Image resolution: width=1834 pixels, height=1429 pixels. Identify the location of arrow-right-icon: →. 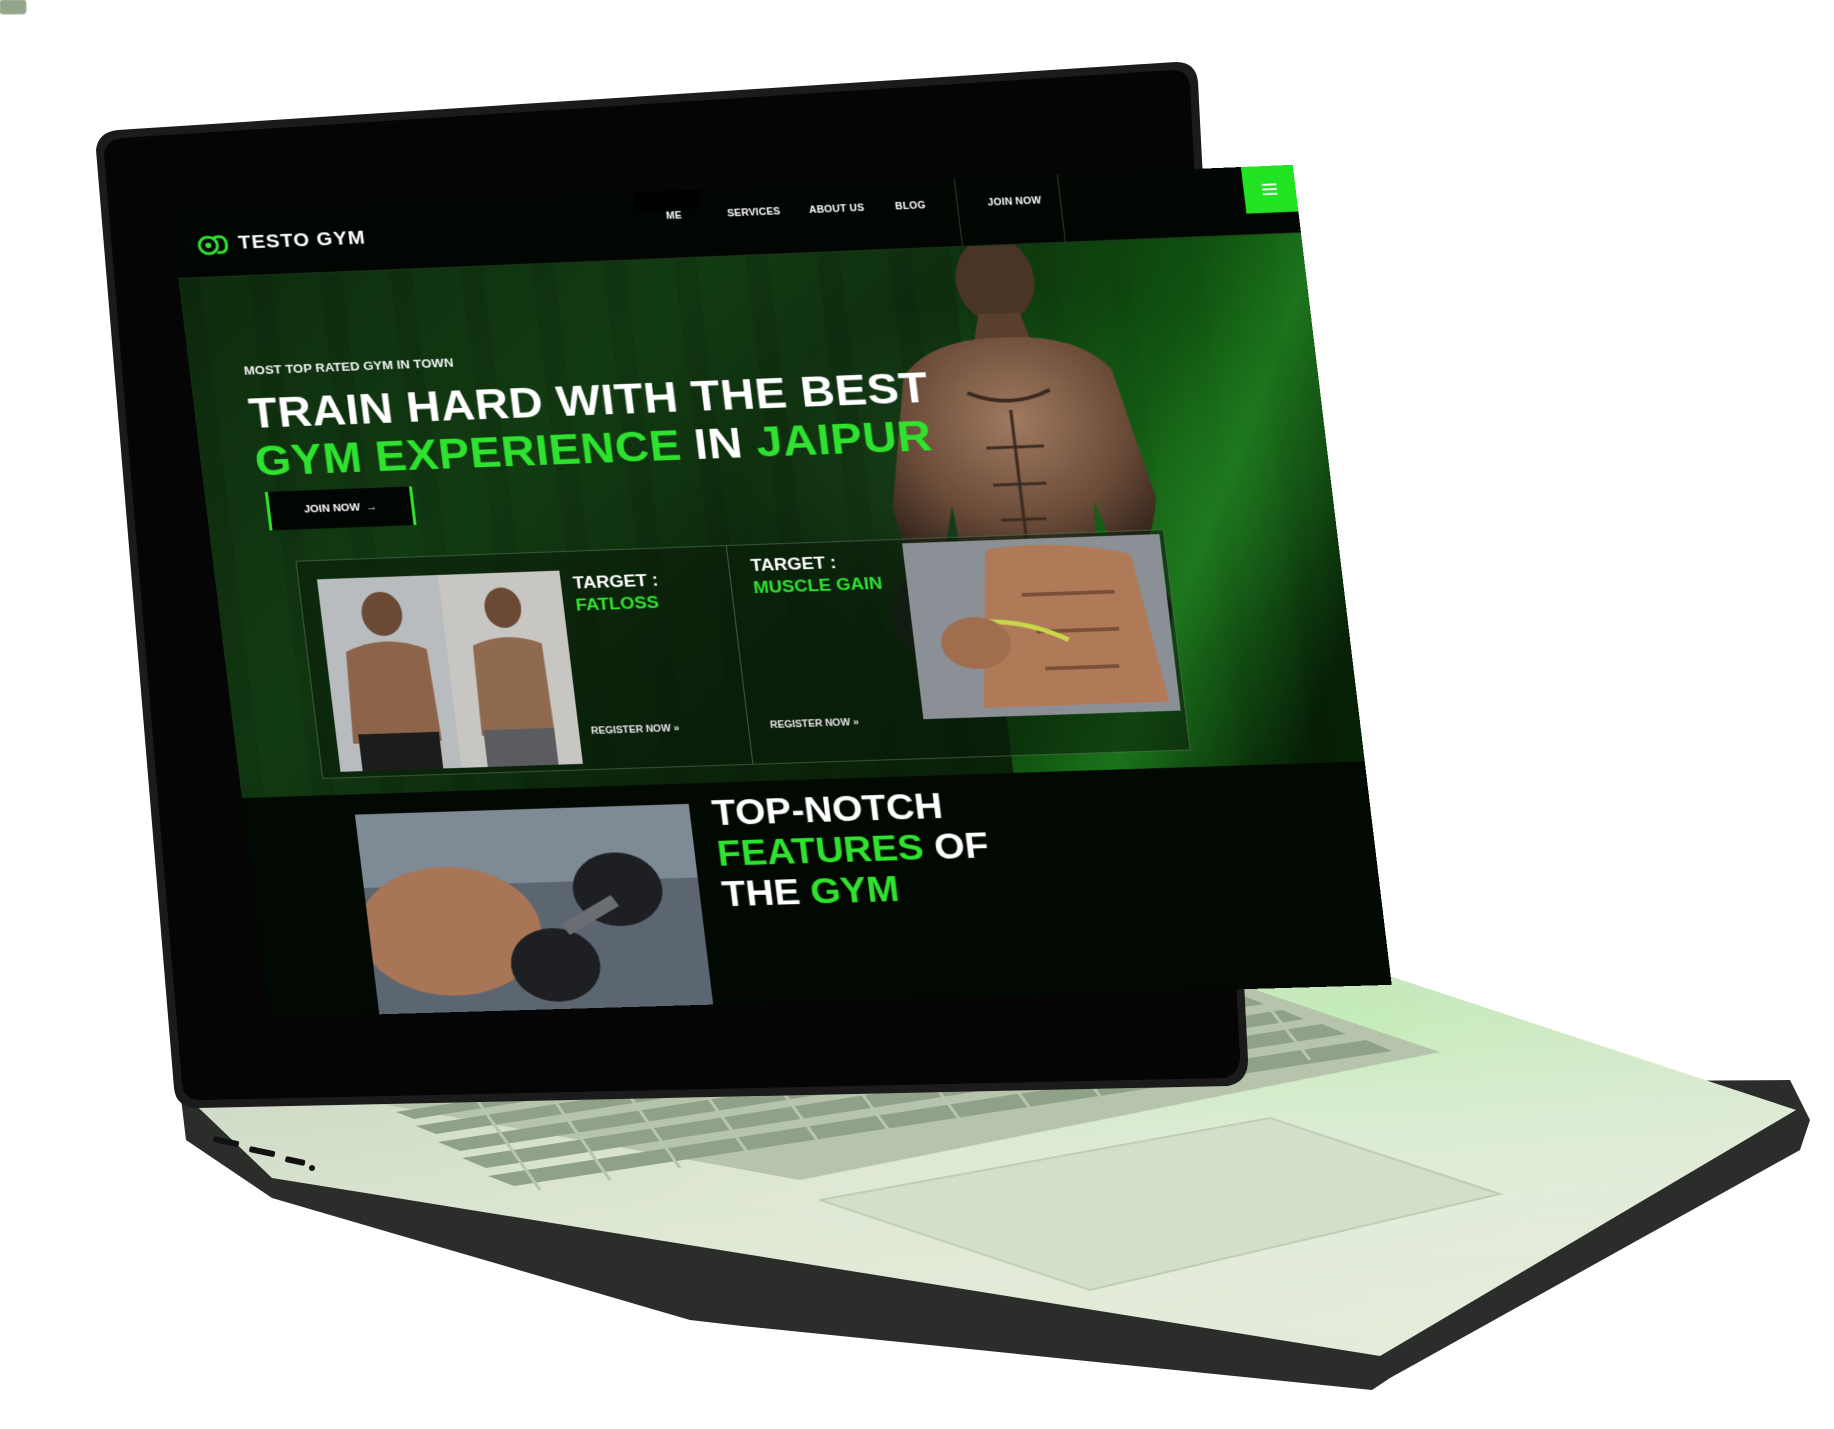
(371, 507).